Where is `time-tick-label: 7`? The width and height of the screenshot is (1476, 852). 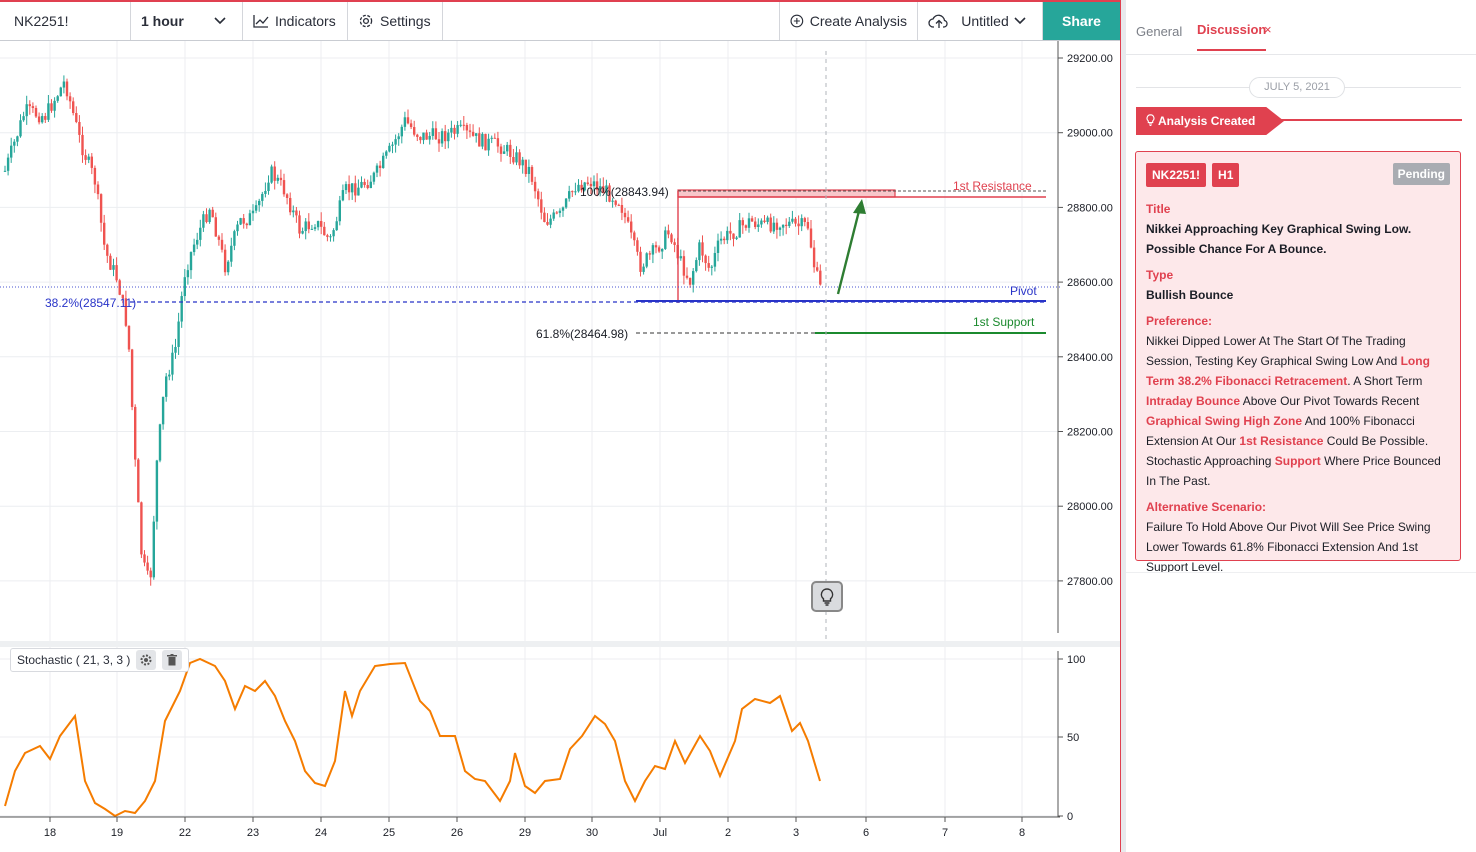 time-tick-label: 7 is located at coordinates (945, 833).